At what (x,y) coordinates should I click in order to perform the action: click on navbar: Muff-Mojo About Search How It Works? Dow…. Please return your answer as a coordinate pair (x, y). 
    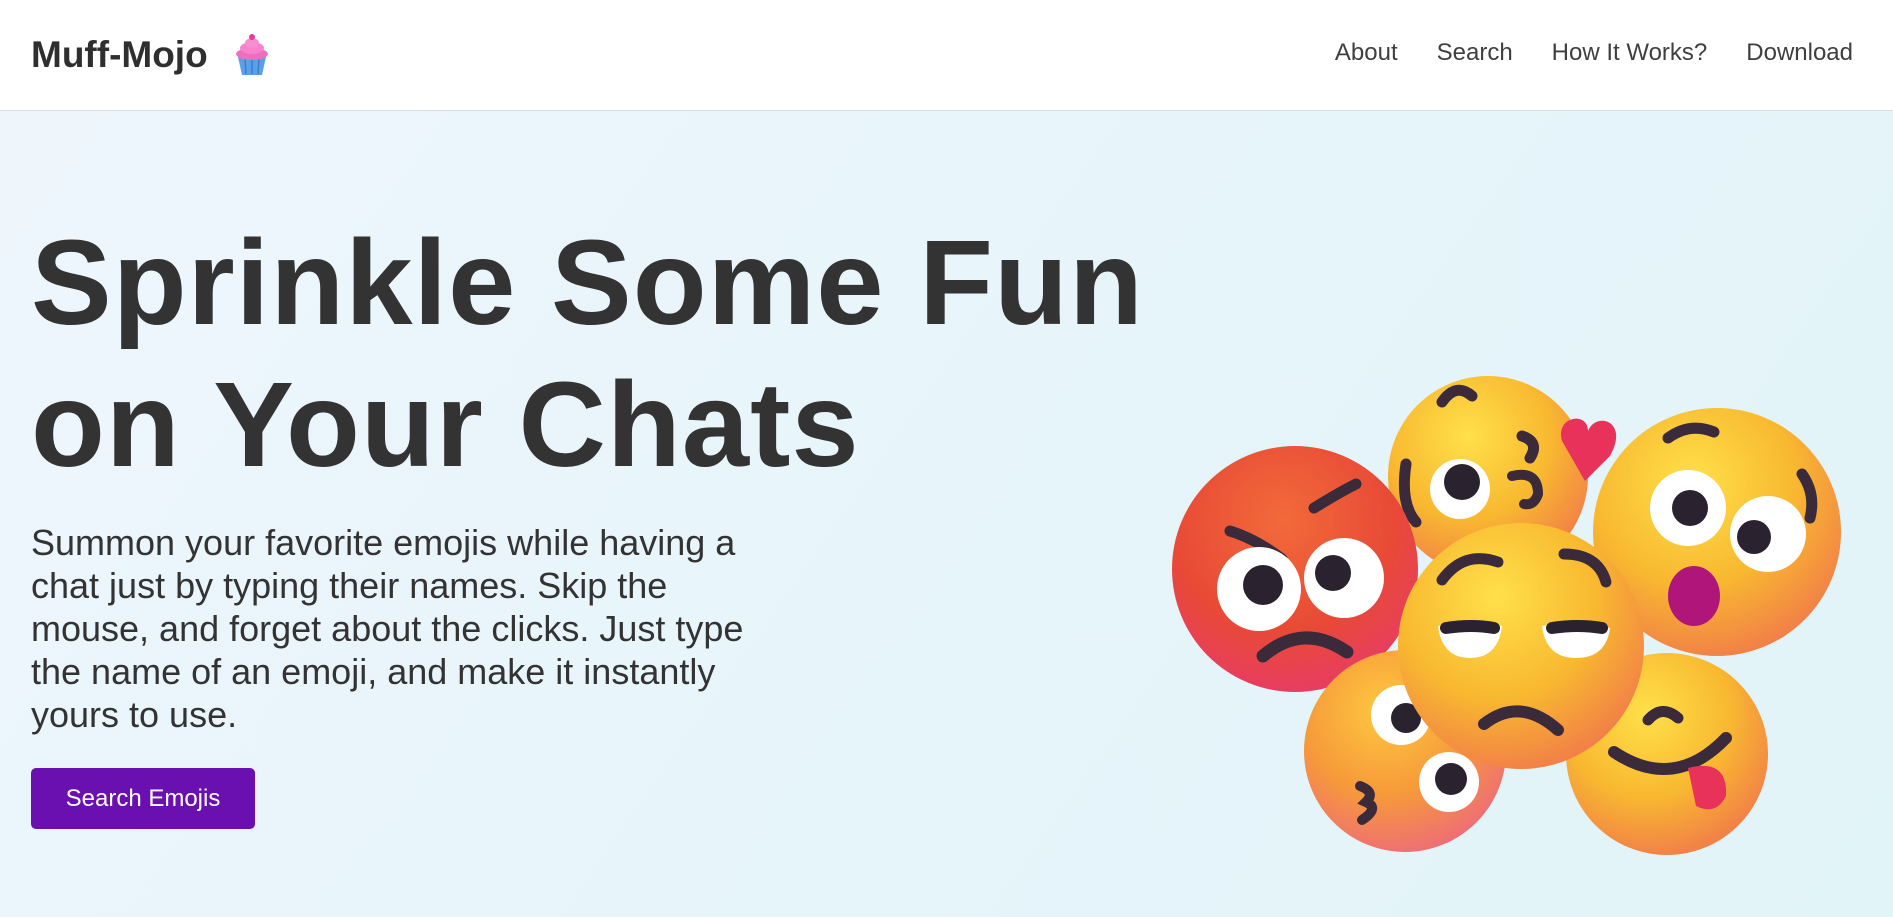
    Looking at the image, I should click on (946, 55).